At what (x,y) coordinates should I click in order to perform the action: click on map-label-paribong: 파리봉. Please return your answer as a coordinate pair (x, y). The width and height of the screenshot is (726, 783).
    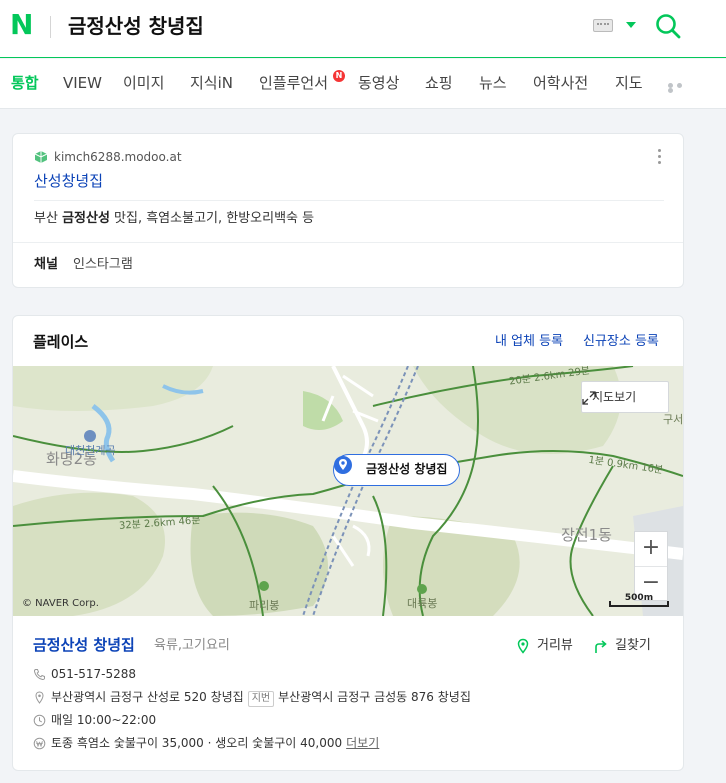
    Looking at the image, I should click on (264, 605).